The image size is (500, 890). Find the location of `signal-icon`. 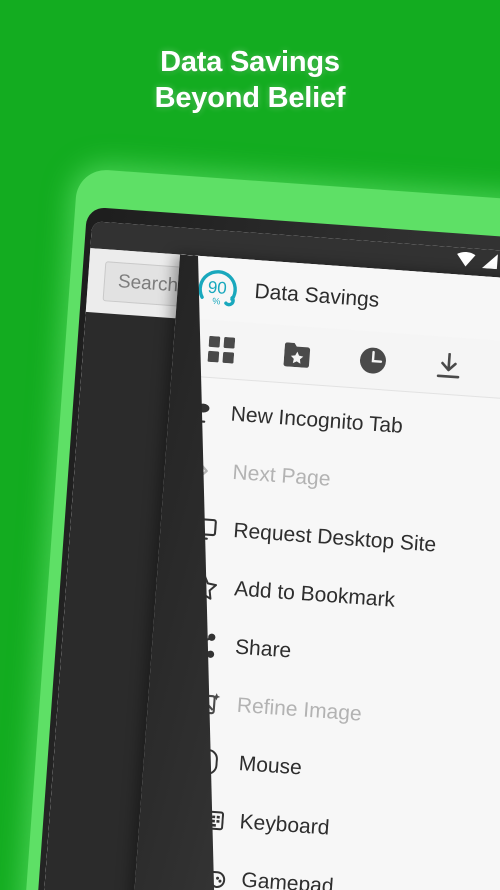

signal-icon is located at coordinates (490, 263).